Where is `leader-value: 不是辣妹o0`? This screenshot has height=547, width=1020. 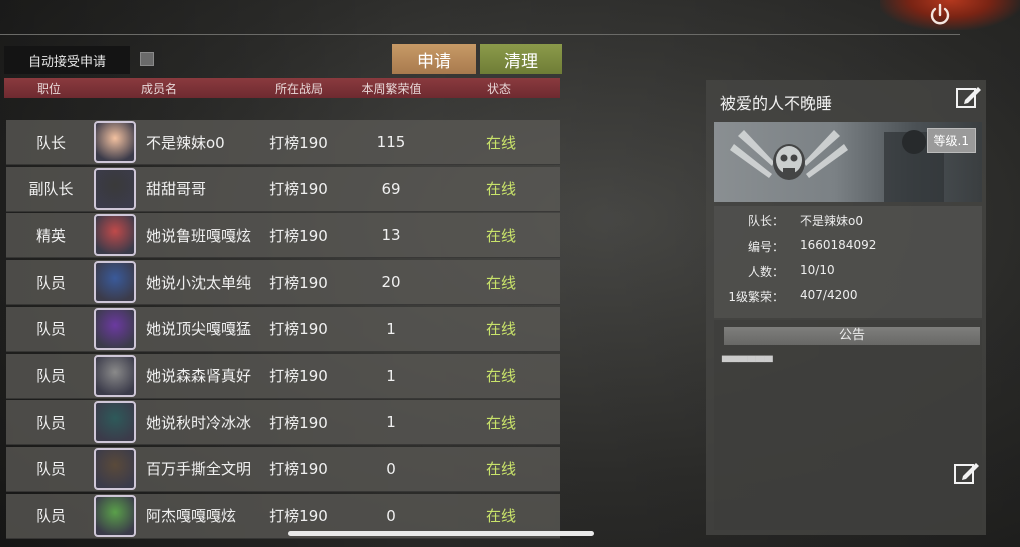 leader-value: 不是辣妹o0 is located at coordinates (831, 221).